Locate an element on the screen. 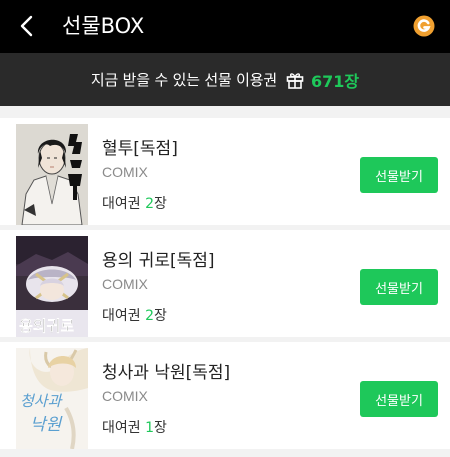 The image size is (450, 457). cover-image is located at coordinates (52, 174).